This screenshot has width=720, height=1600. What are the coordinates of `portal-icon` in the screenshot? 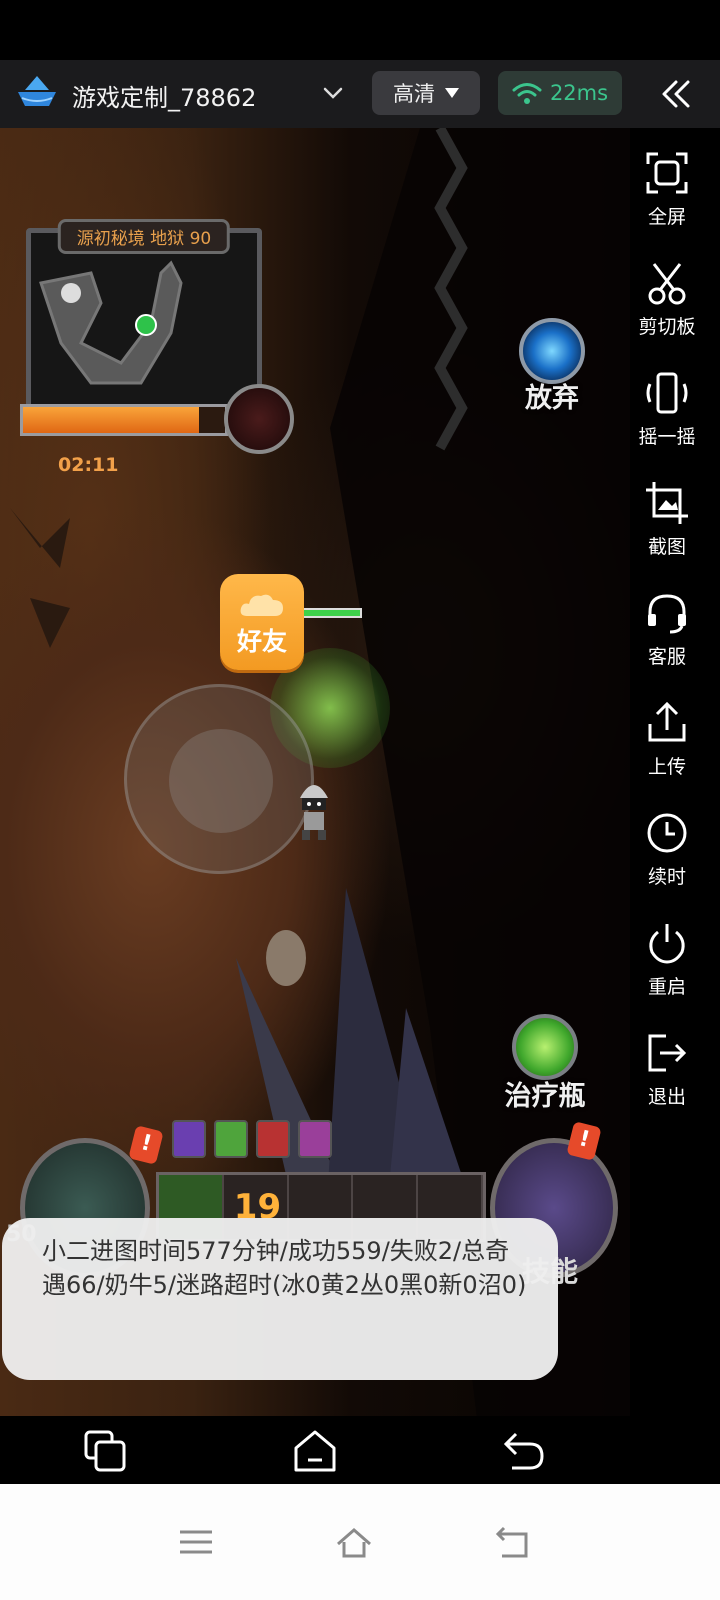 It's located at (552, 351).